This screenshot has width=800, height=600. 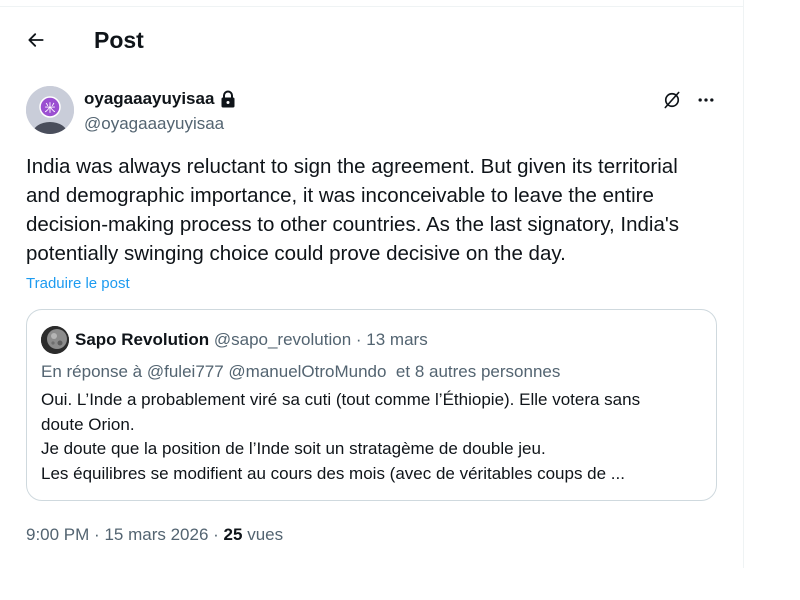 I want to click on author-handle: @oyagaaayuyisaa, so click(x=154, y=124).